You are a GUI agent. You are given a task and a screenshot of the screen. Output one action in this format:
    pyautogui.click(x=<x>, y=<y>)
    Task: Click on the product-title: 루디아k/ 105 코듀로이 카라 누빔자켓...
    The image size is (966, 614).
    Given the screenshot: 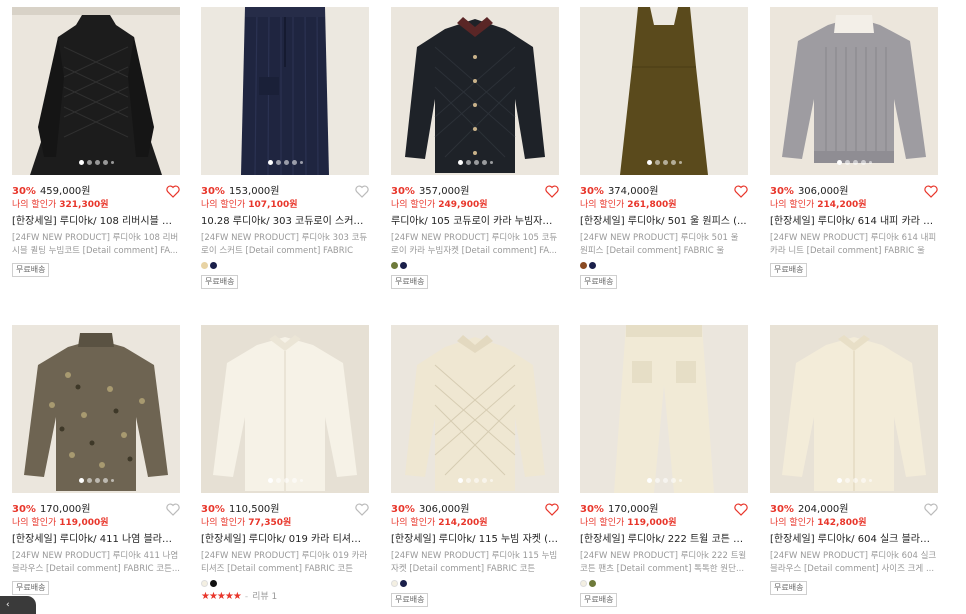 What is the action you would take?
    pyautogui.click(x=475, y=222)
    